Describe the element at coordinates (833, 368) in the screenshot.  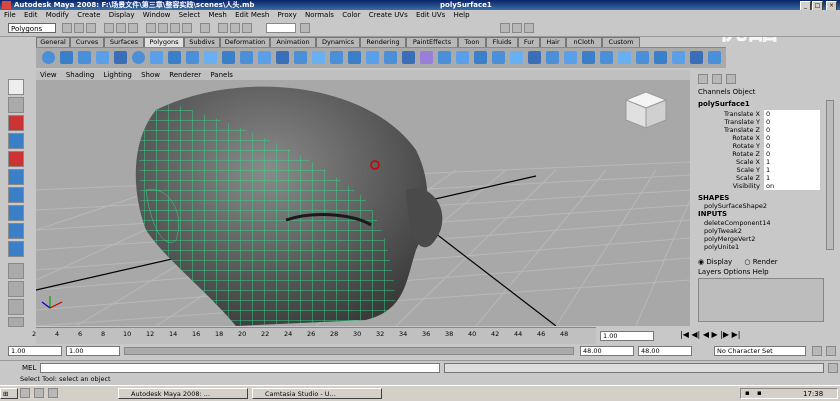
I see `script-editor-icon` at that location.